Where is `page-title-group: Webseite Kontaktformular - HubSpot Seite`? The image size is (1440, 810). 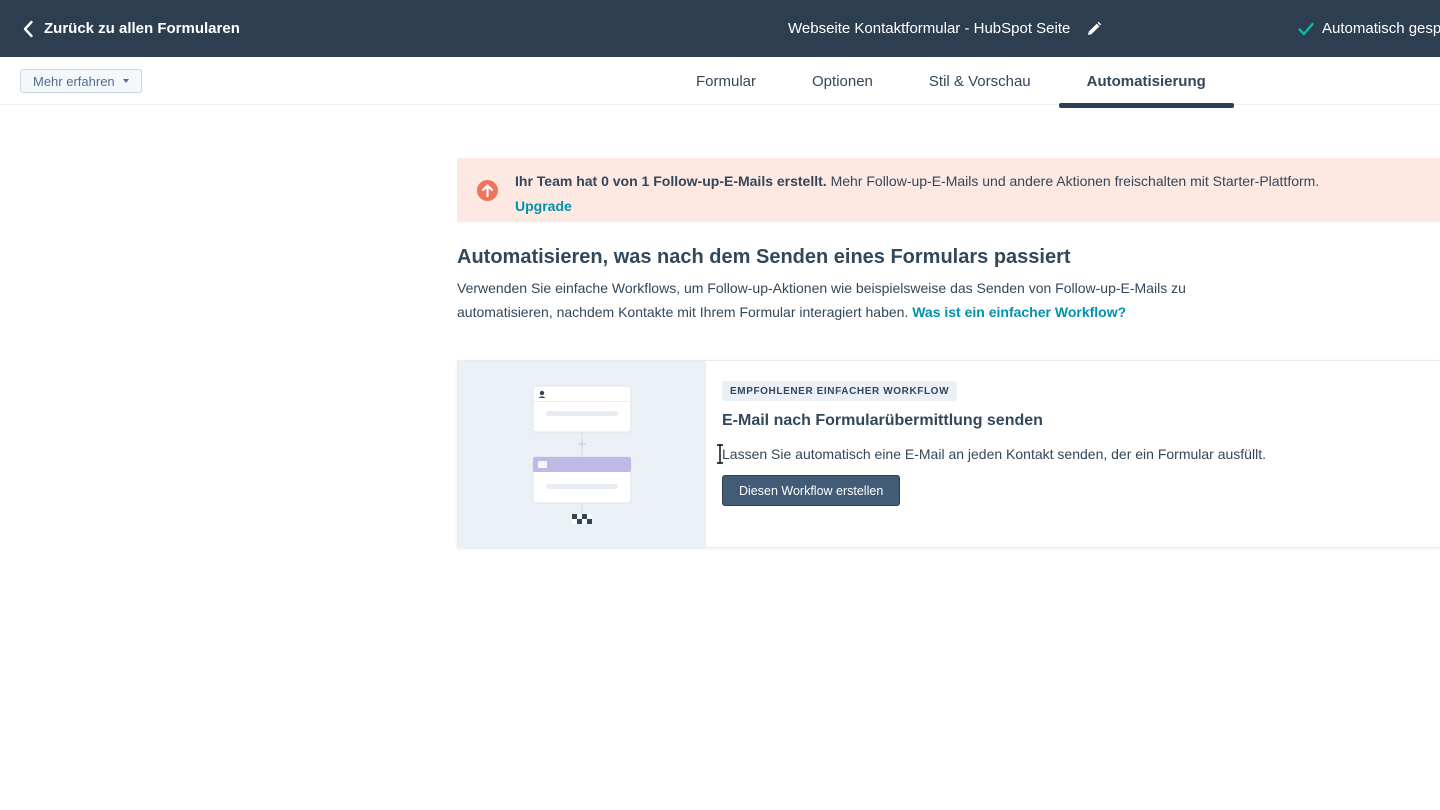 page-title-group: Webseite Kontaktformular - HubSpot Seite is located at coordinates (945, 28).